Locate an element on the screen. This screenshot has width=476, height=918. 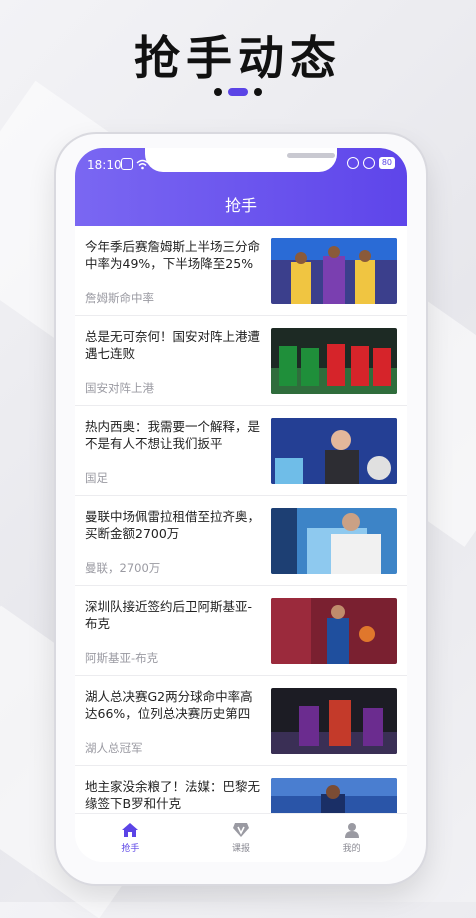
news-title: 总是无可奈何！国安对阵上港遭遇七连败 is located at coordinates (173, 345).